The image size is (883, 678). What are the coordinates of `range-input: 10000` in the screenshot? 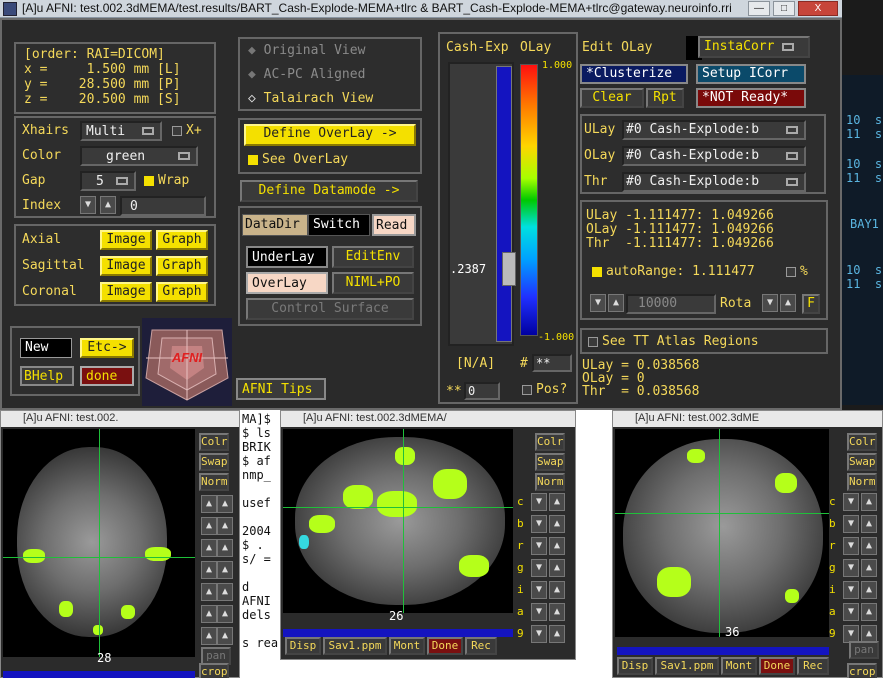 It's located at (671, 304).